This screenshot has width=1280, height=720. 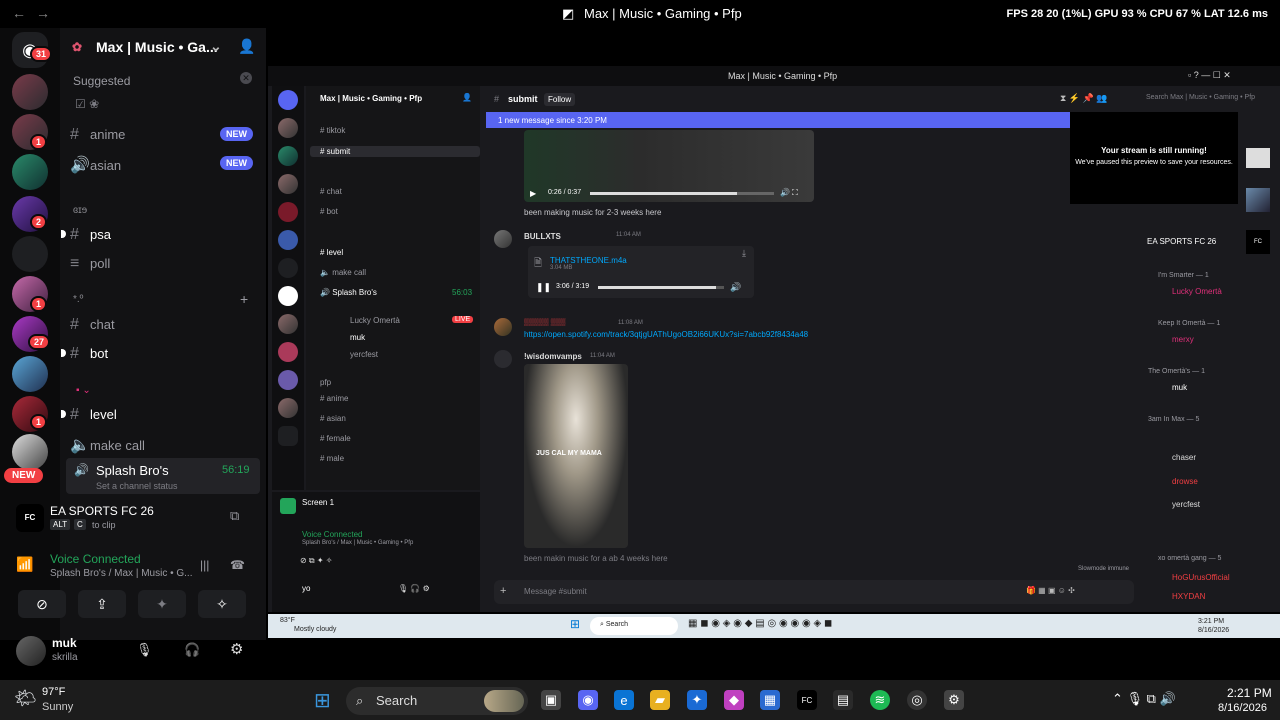 I want to click on chevron-down-icon: ⌄, so click(x=216, y=46).